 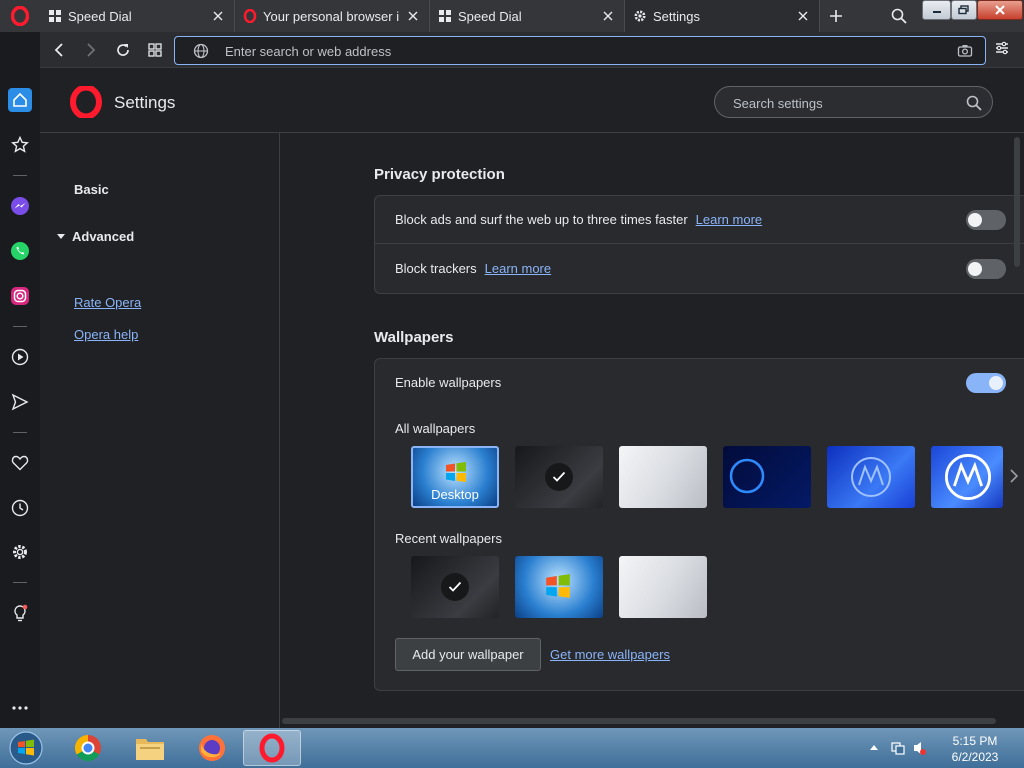 I want to click on star-icon, so click(x=20, y=144).